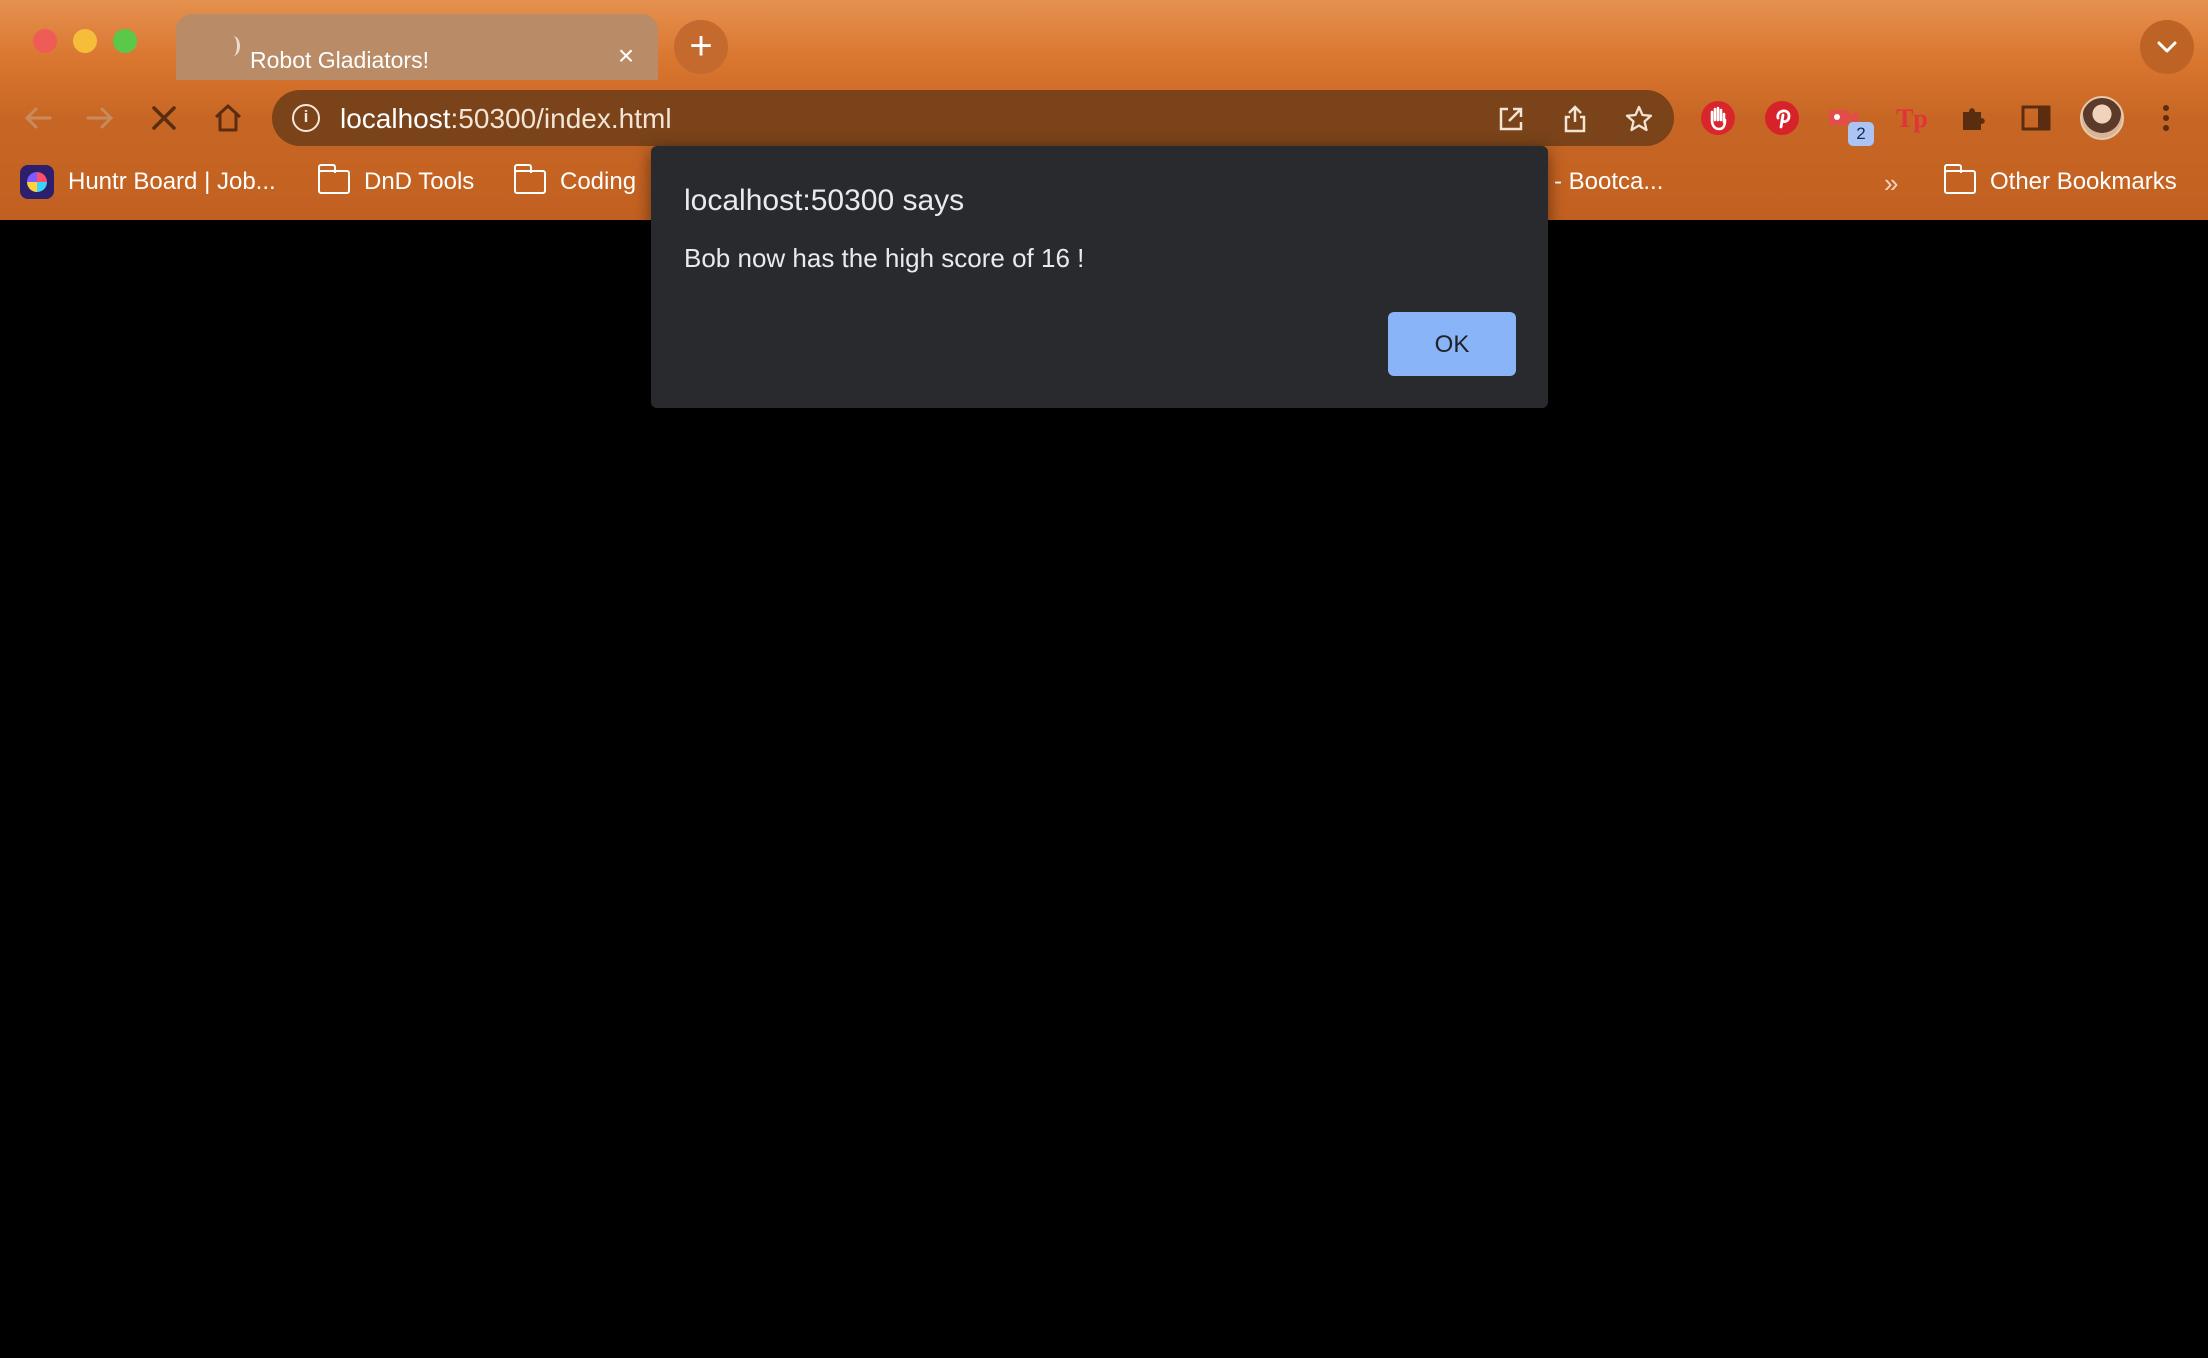 Image resolution: width=2208 pixels, height=1358 pixels. I want to click on share-icon, so click(1575, 119).